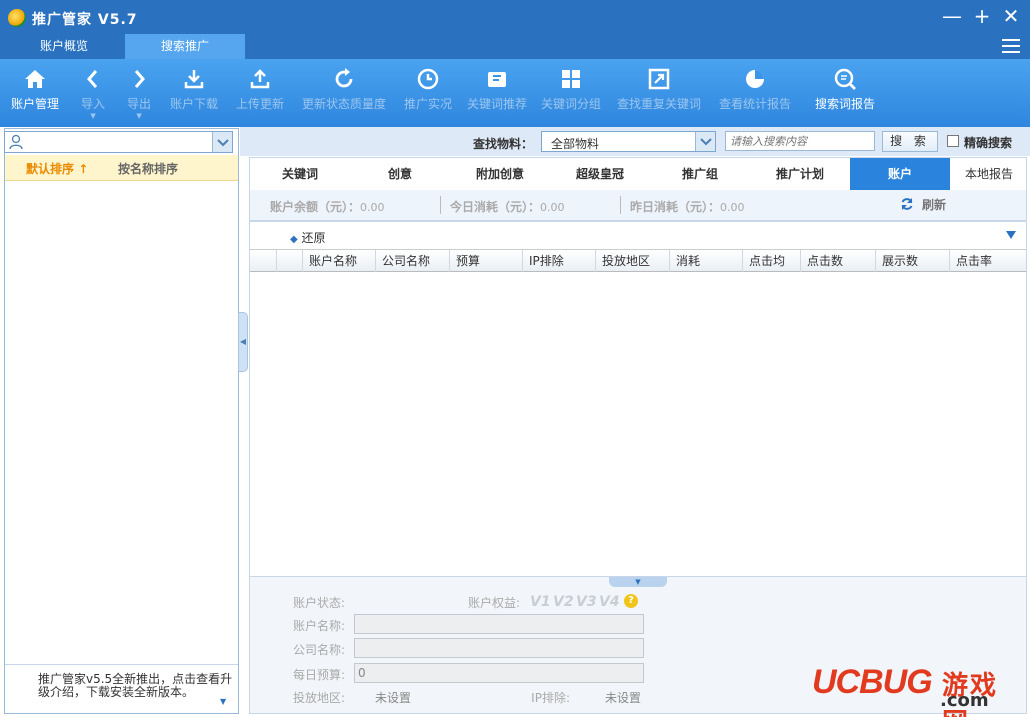 This screenshot has height=717, width=1030. What do you see at coordinates (515, 17) in the screenshot?
I see `title-bar: 推广管家 V5.7 — + ✕` at bounding box center [515, 17].